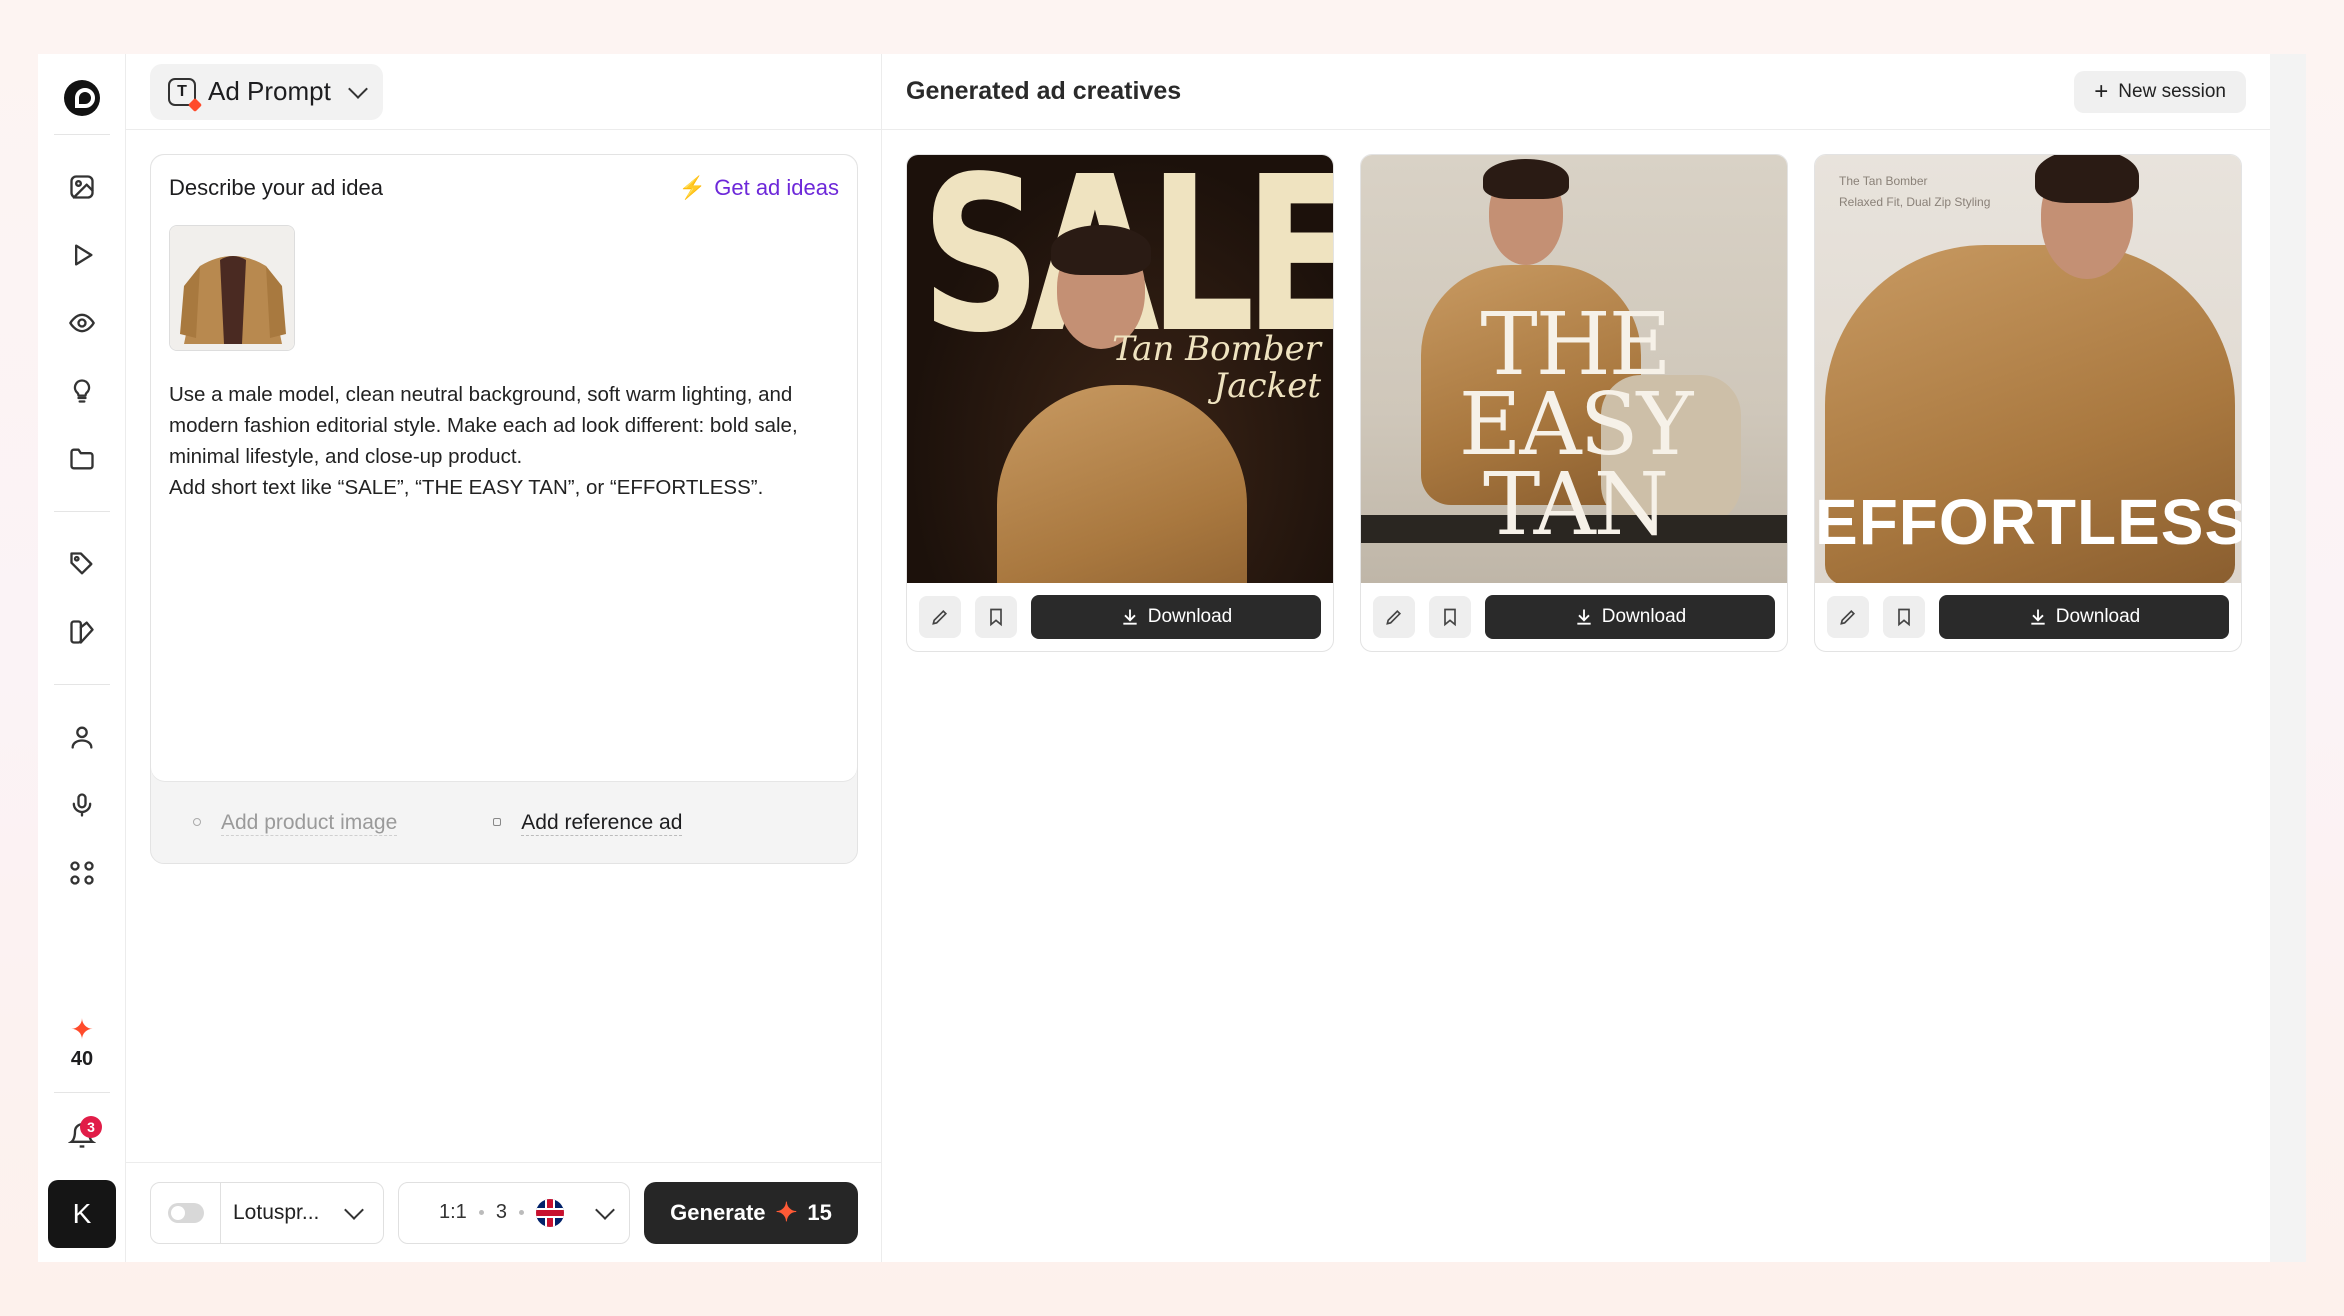  I want to click on credits-value: 40, so click(82, 1059).